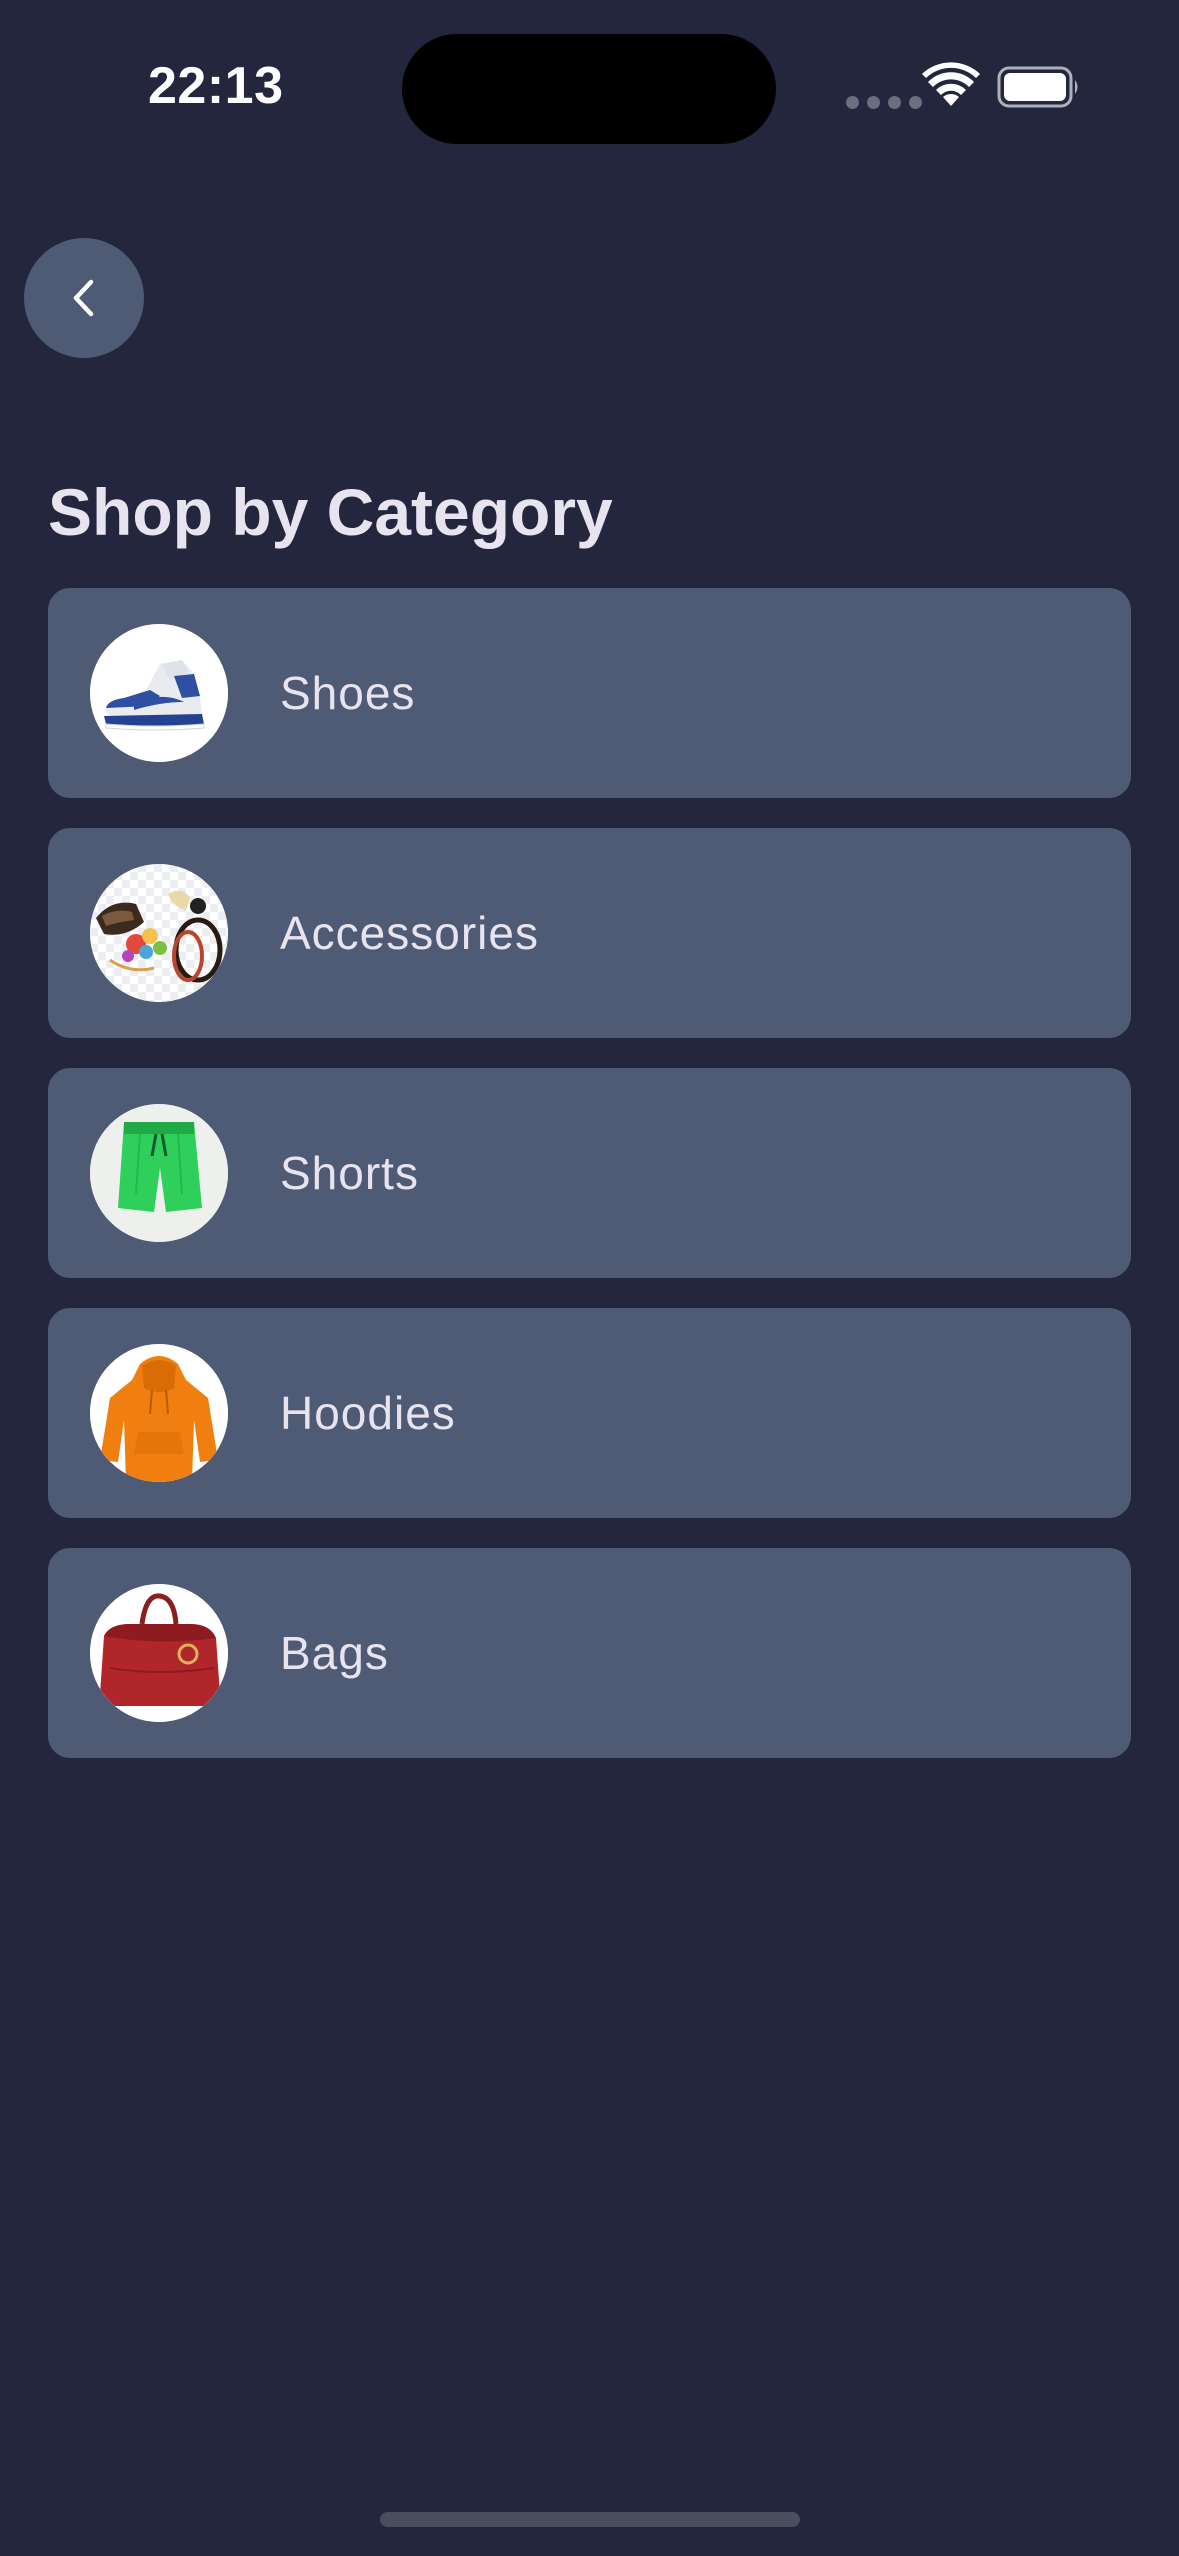  Describe the element at coordinates (159, 1173) in the screenshot. I see `shorts-icon` at that location.